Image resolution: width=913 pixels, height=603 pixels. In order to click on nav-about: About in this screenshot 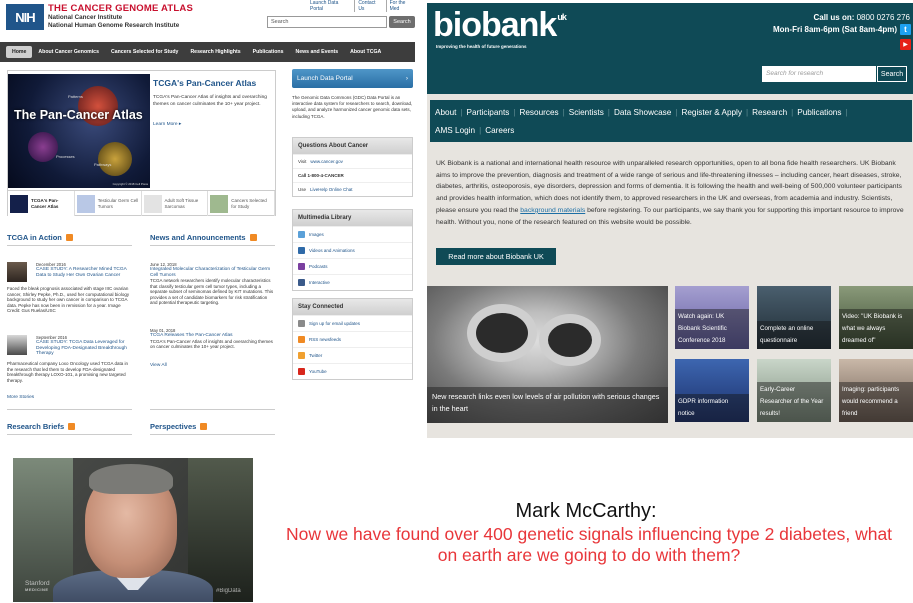, I will do `click(451, 112)`.